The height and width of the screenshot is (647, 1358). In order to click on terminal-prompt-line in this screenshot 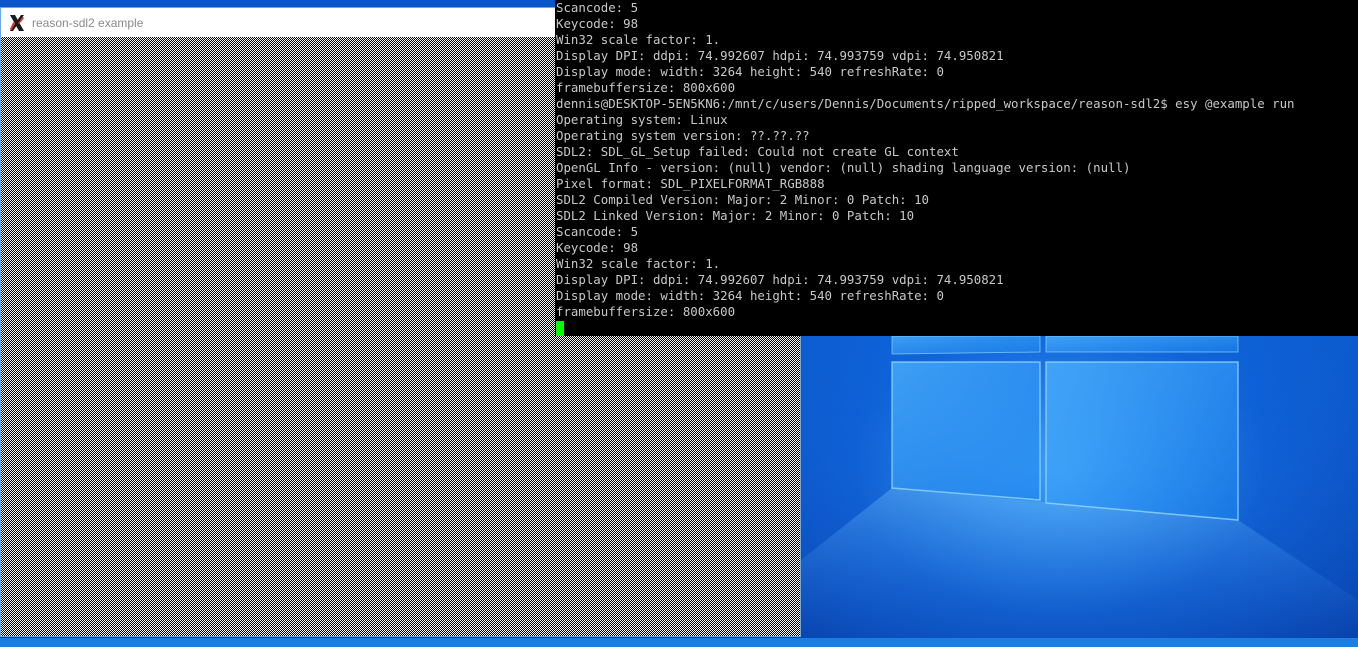, I will do `click(957, 328)`.